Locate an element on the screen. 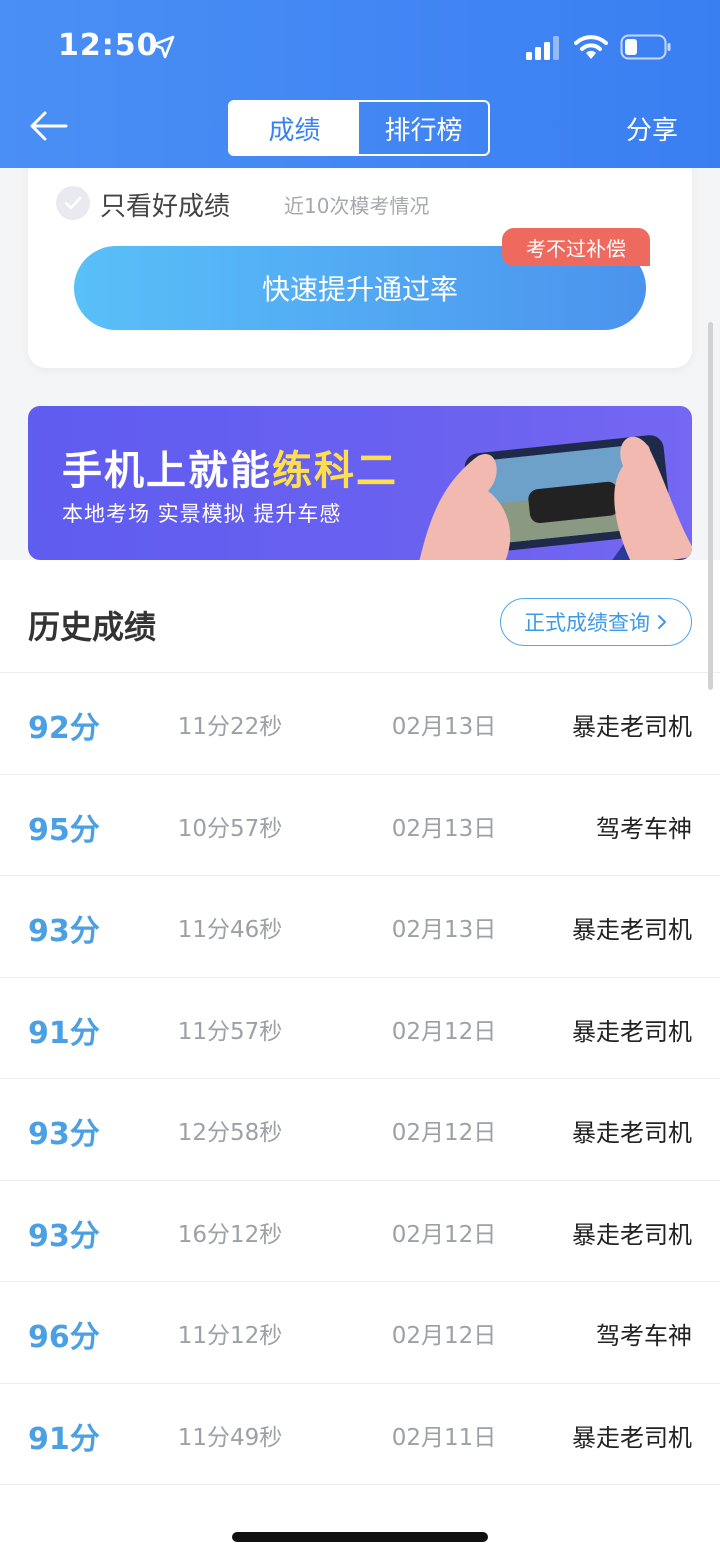 Image resolution: width=720 pixels, height=1558 pixels. row-score: 92分 is located at coordinates (64, 728).